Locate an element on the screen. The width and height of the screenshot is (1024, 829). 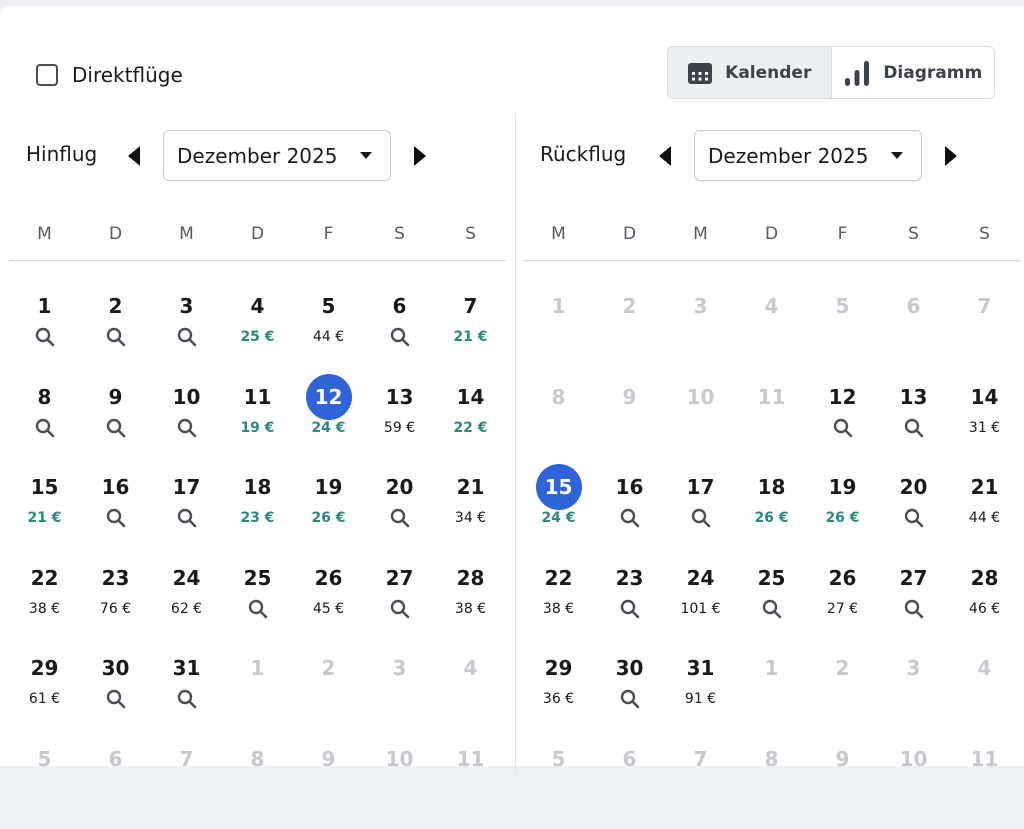
calendar-day-outside-month: 9 is located at coordinates (328, 784).